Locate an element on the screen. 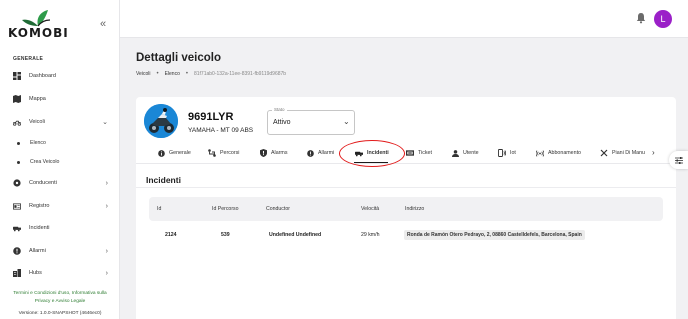 This screenshot has width=688, height=319. sidebar-item-mappa: Mappa is located at coordinates (60, 99).